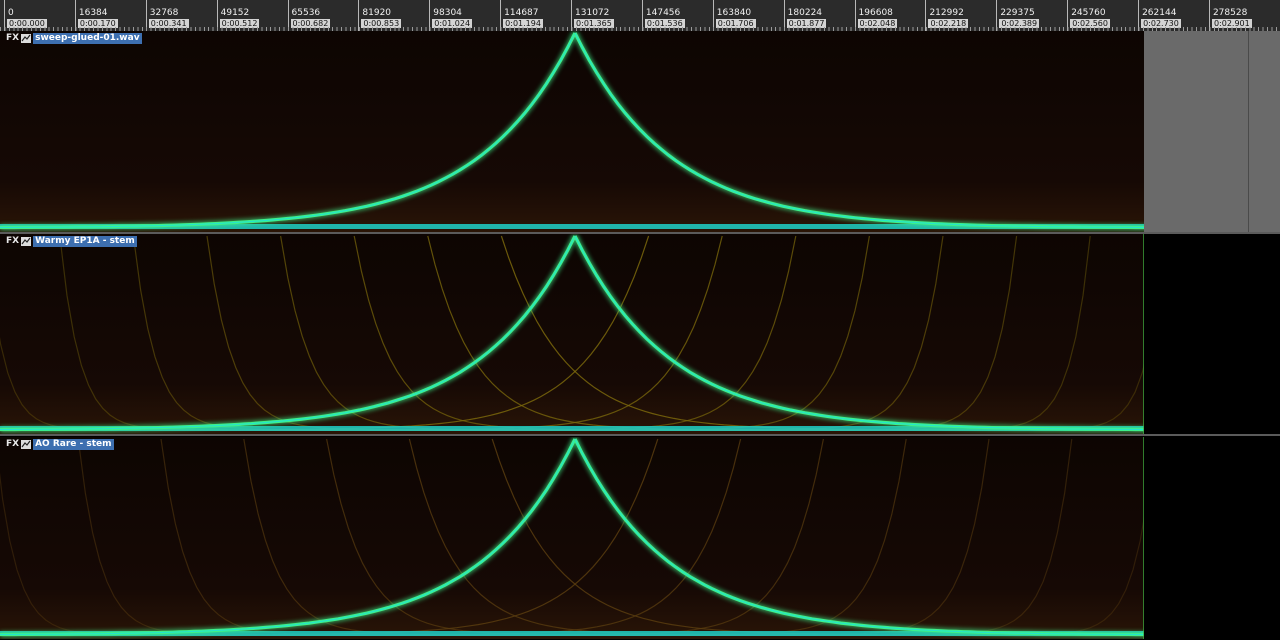 The image size is (1280, 640). I want to click on track-name: AO Rare - stem, so click(73, 444).